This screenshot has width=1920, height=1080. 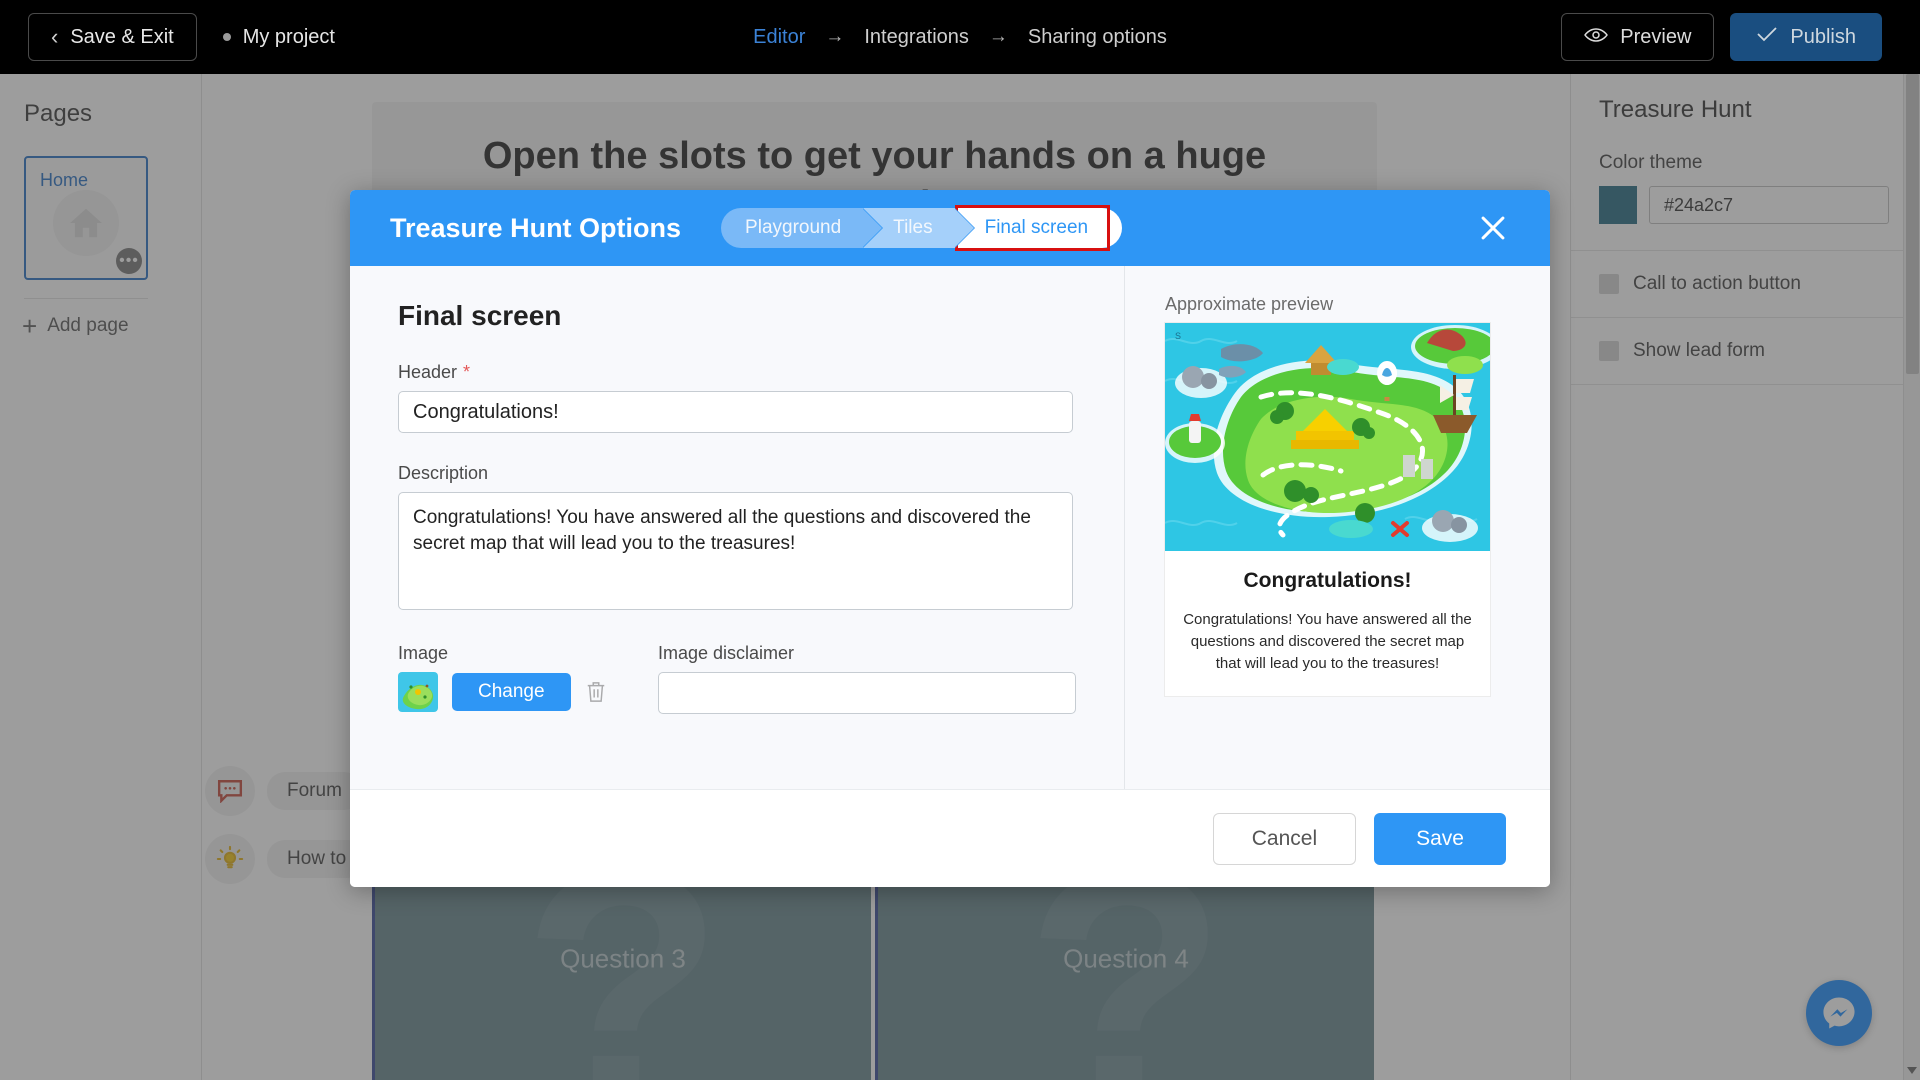 I want to click on save-and-exit-button: ‹ Save & Exit, so click(x=112, y=37).